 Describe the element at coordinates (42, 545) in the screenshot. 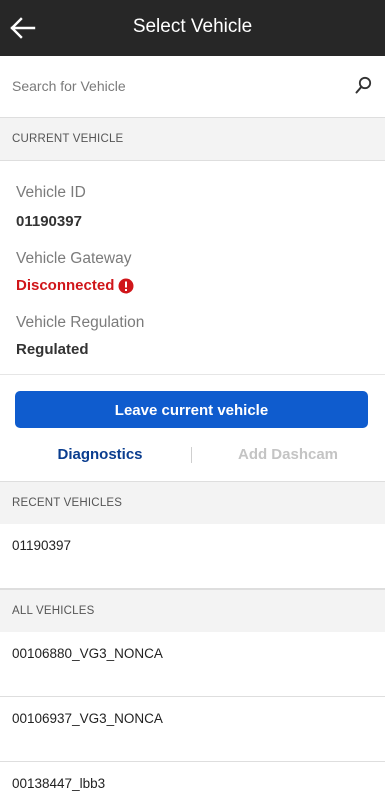

I see `vehicle-name: 01190397` at that location.